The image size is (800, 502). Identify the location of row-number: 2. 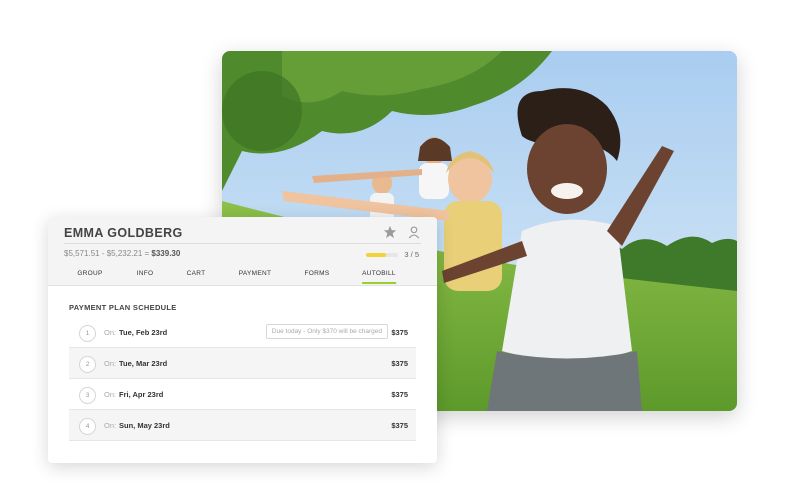
(87, 364).